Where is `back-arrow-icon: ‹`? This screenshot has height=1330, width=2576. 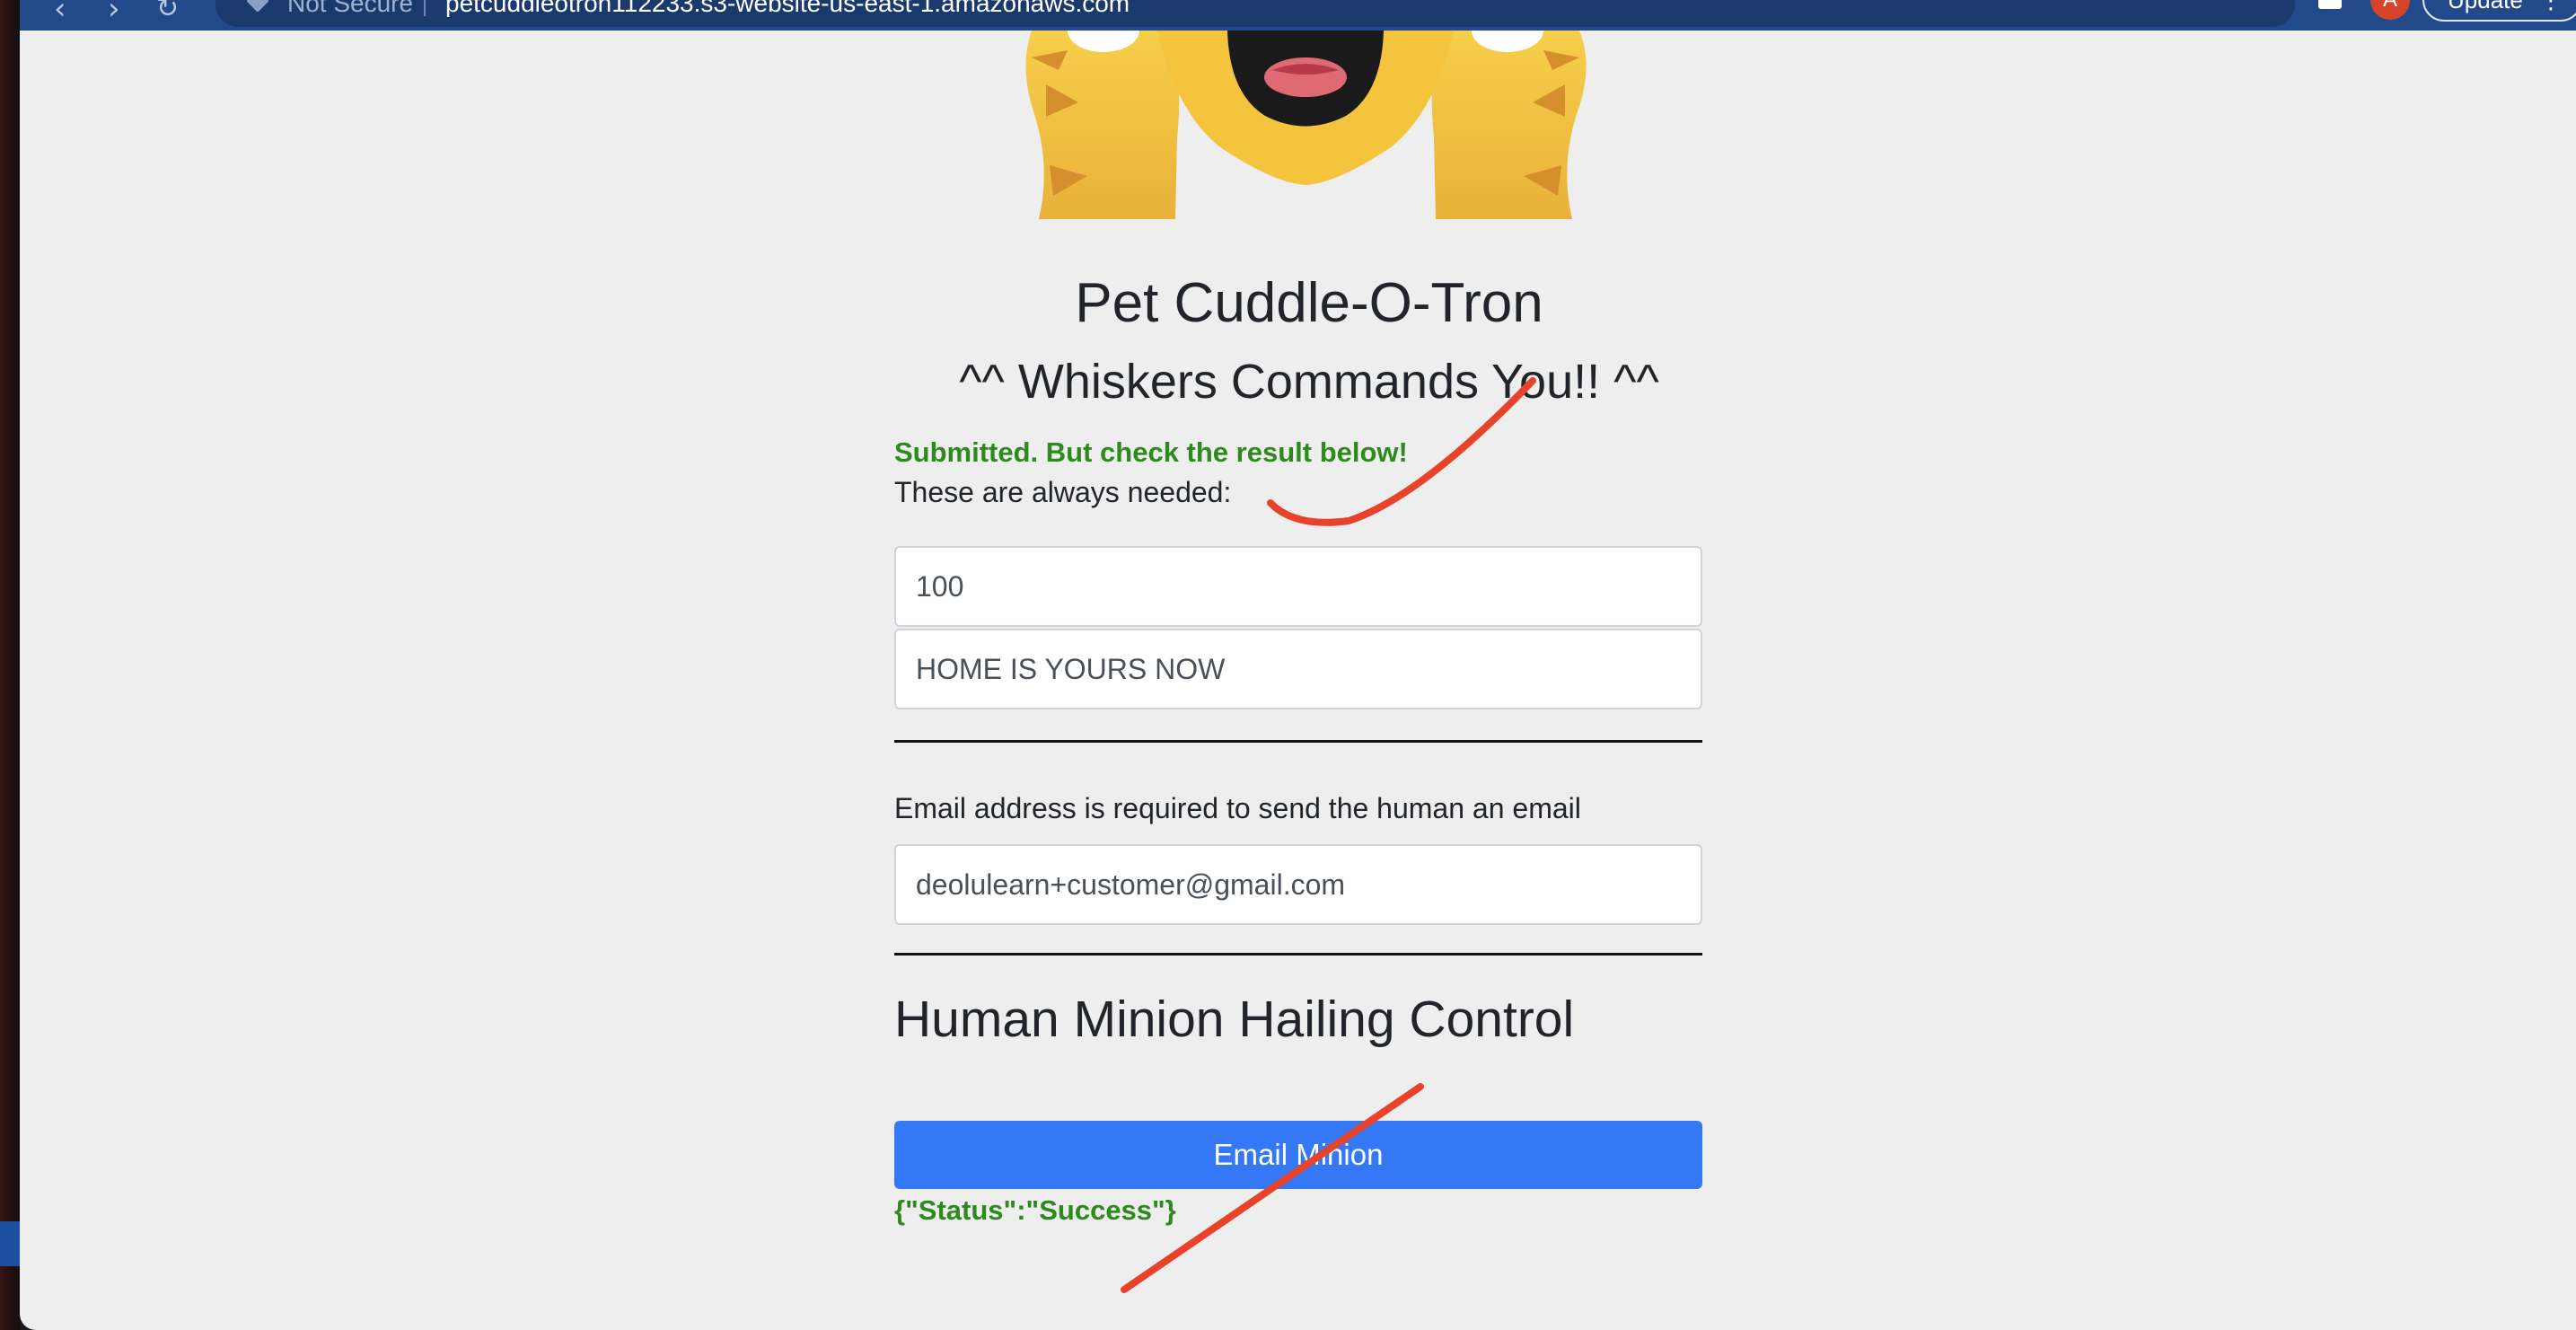
back-arrow-icon: ‹ is located at coordinates (60, 14).